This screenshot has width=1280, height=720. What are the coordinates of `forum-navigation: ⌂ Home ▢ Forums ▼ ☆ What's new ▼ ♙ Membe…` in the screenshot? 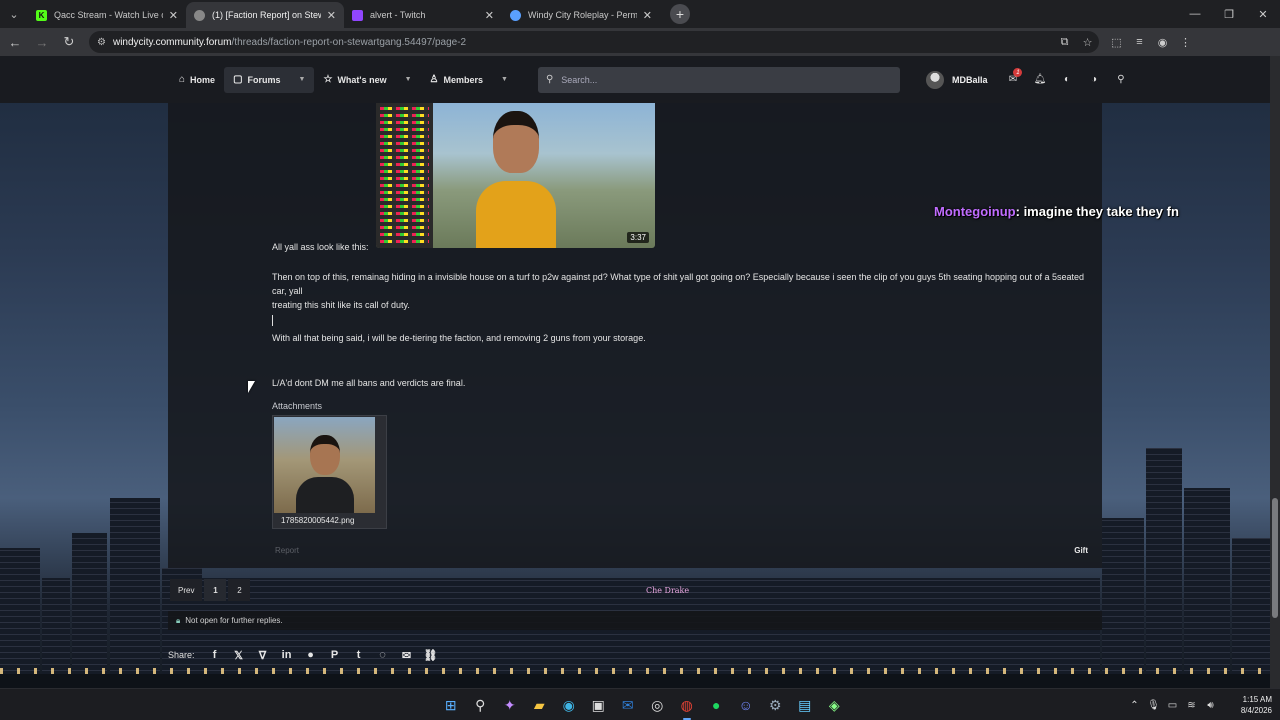 It's located at (635, 79).